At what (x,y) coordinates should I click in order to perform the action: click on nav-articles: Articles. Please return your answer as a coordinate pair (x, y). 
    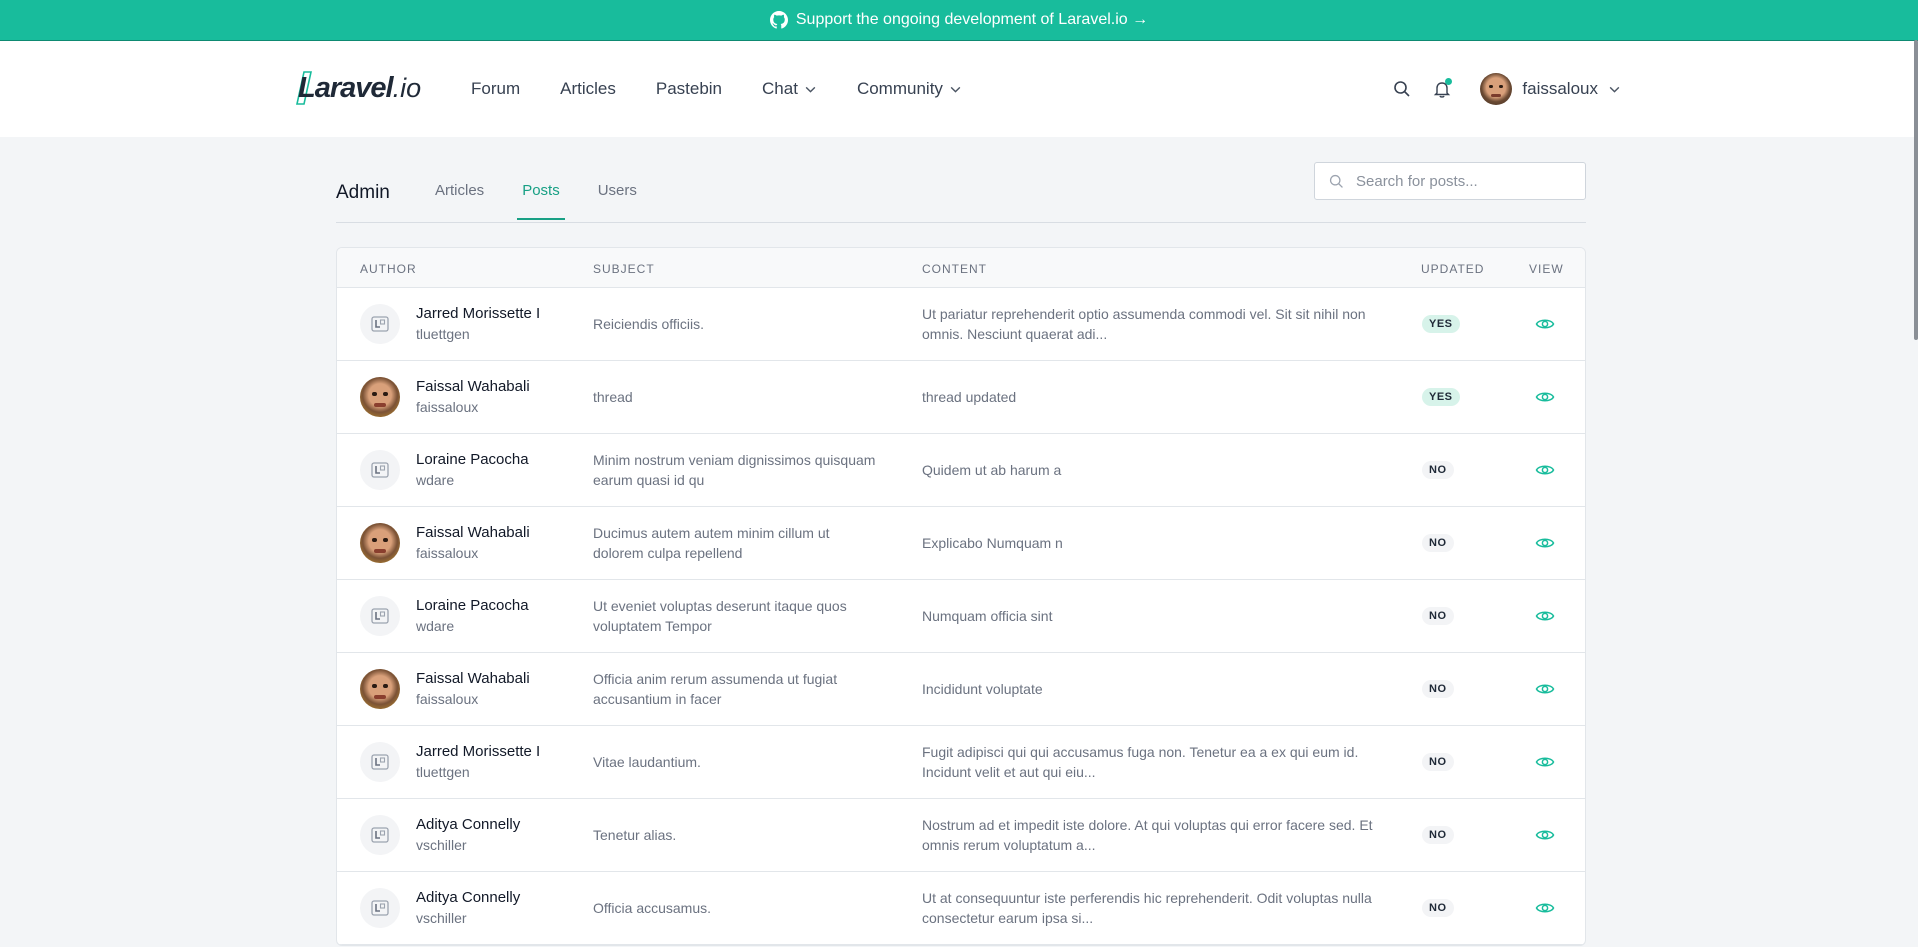
    Looking at the image, I should click on (588, 89).